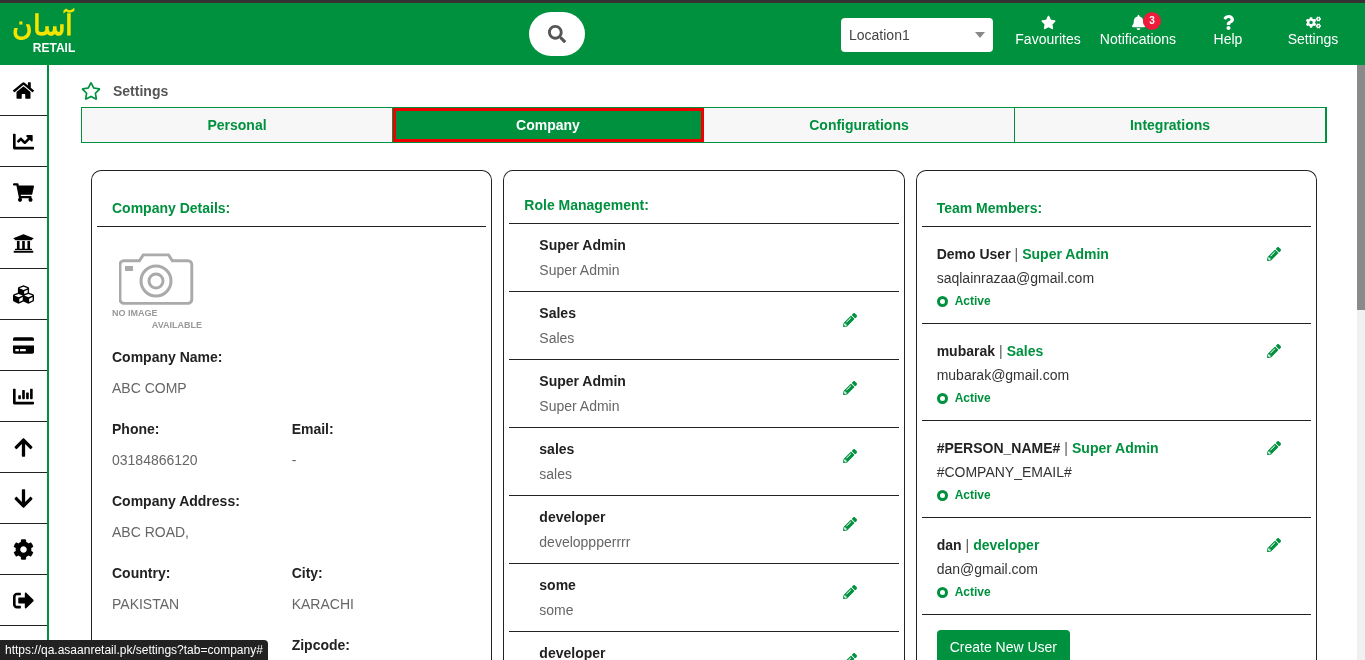  What do you see at coordinates (556, 474) in the screenshot?
I see `role-description: sales` at bounding box center [556, 474].